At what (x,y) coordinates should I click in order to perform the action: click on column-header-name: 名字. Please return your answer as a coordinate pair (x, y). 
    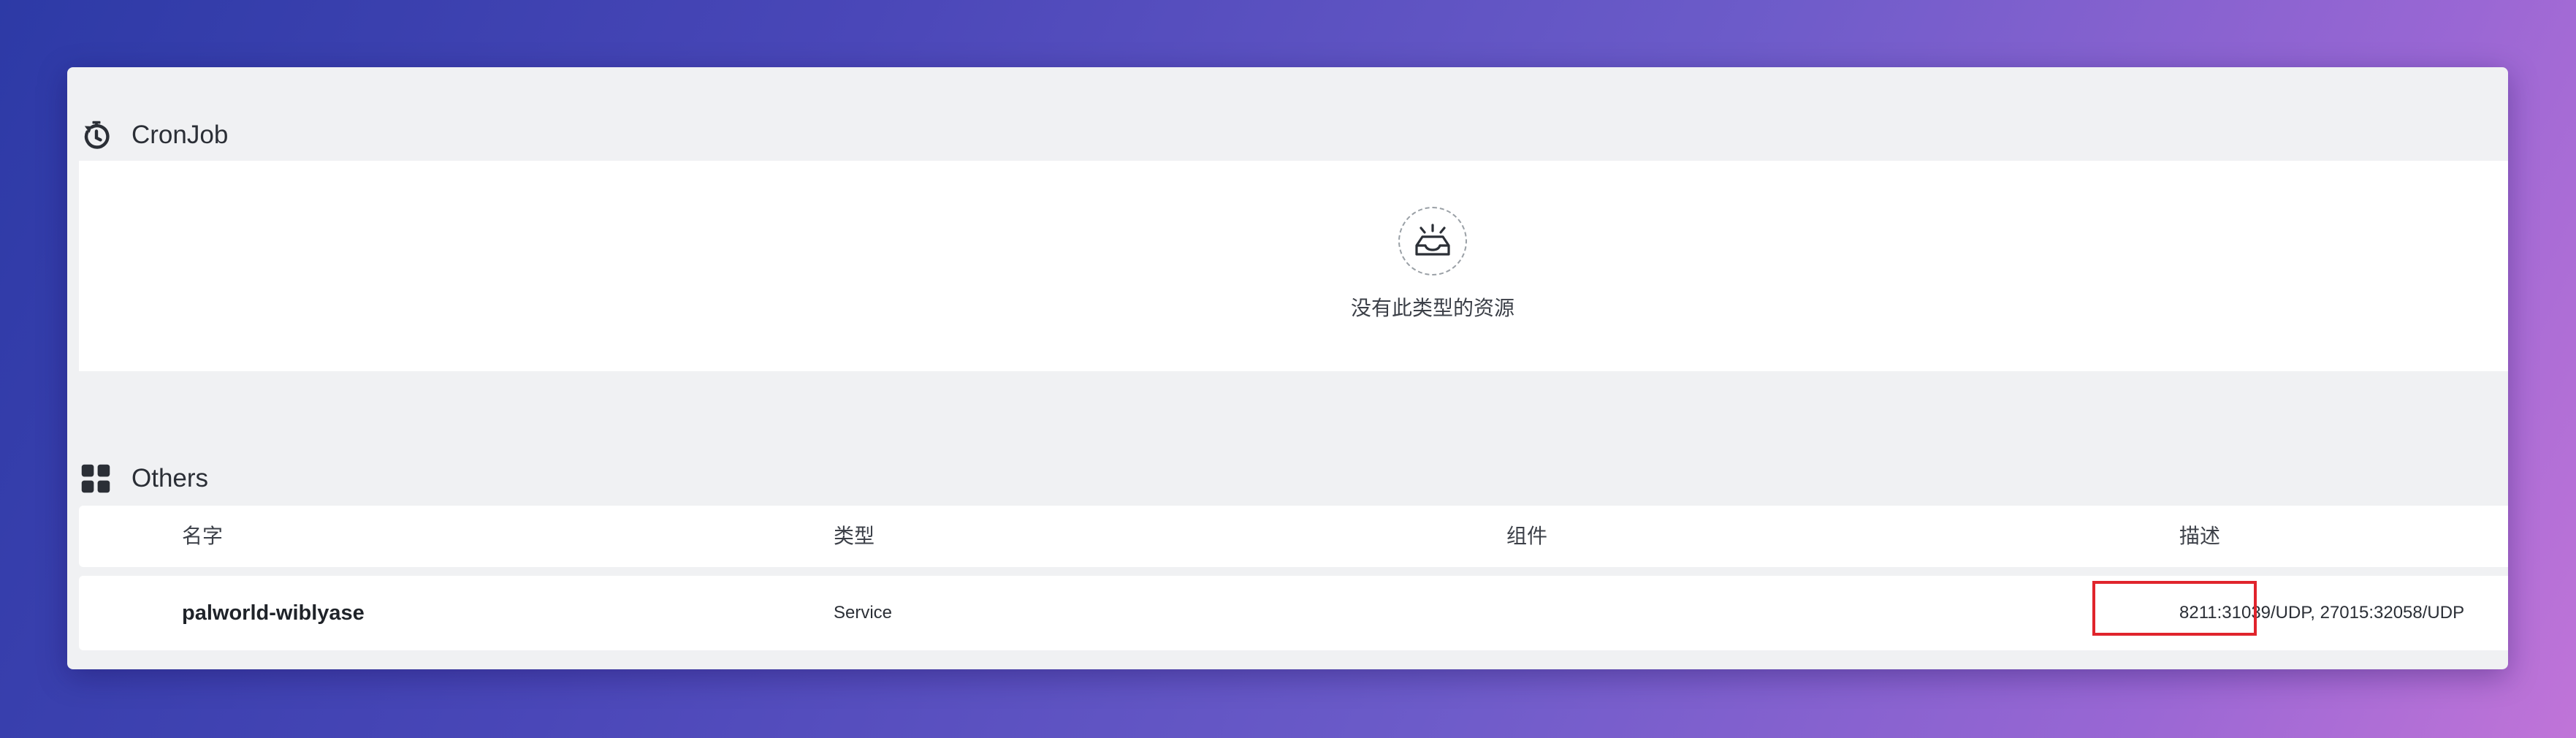
    Looking at the image, I should click on (202, 536).